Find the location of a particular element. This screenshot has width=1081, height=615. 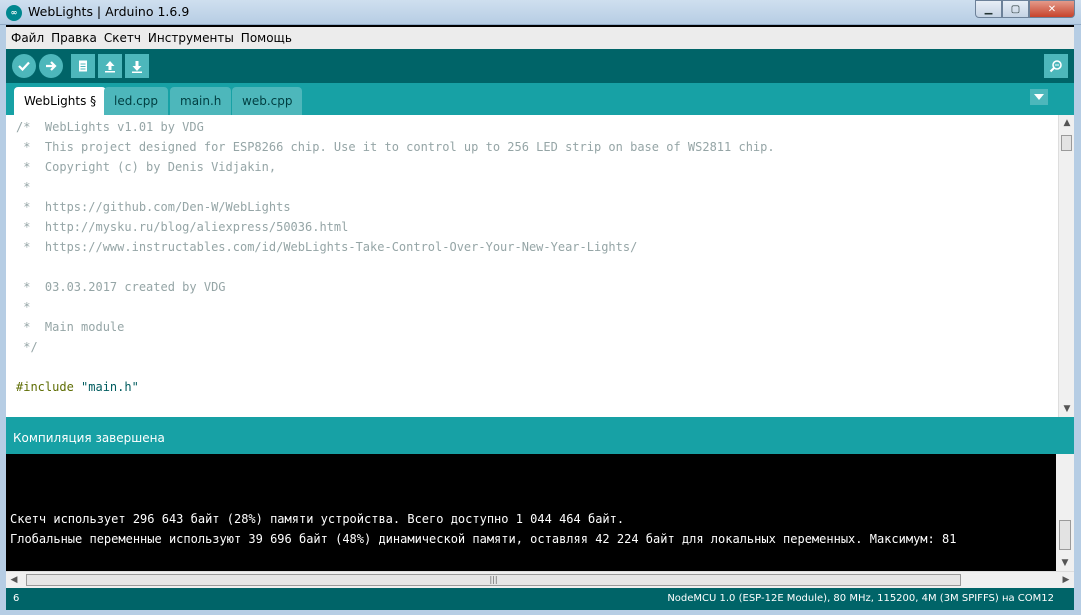

verify-icon is located at coordinates (24, 66).